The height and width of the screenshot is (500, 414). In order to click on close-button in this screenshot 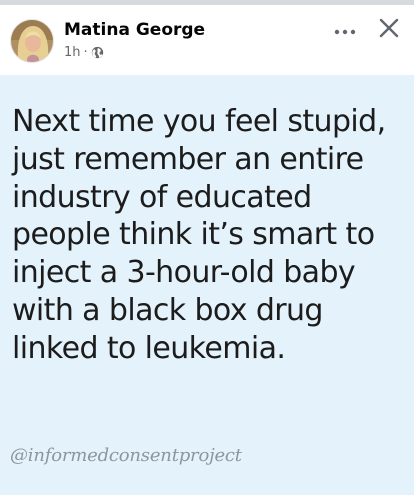, I will do `click(389, 30)`.